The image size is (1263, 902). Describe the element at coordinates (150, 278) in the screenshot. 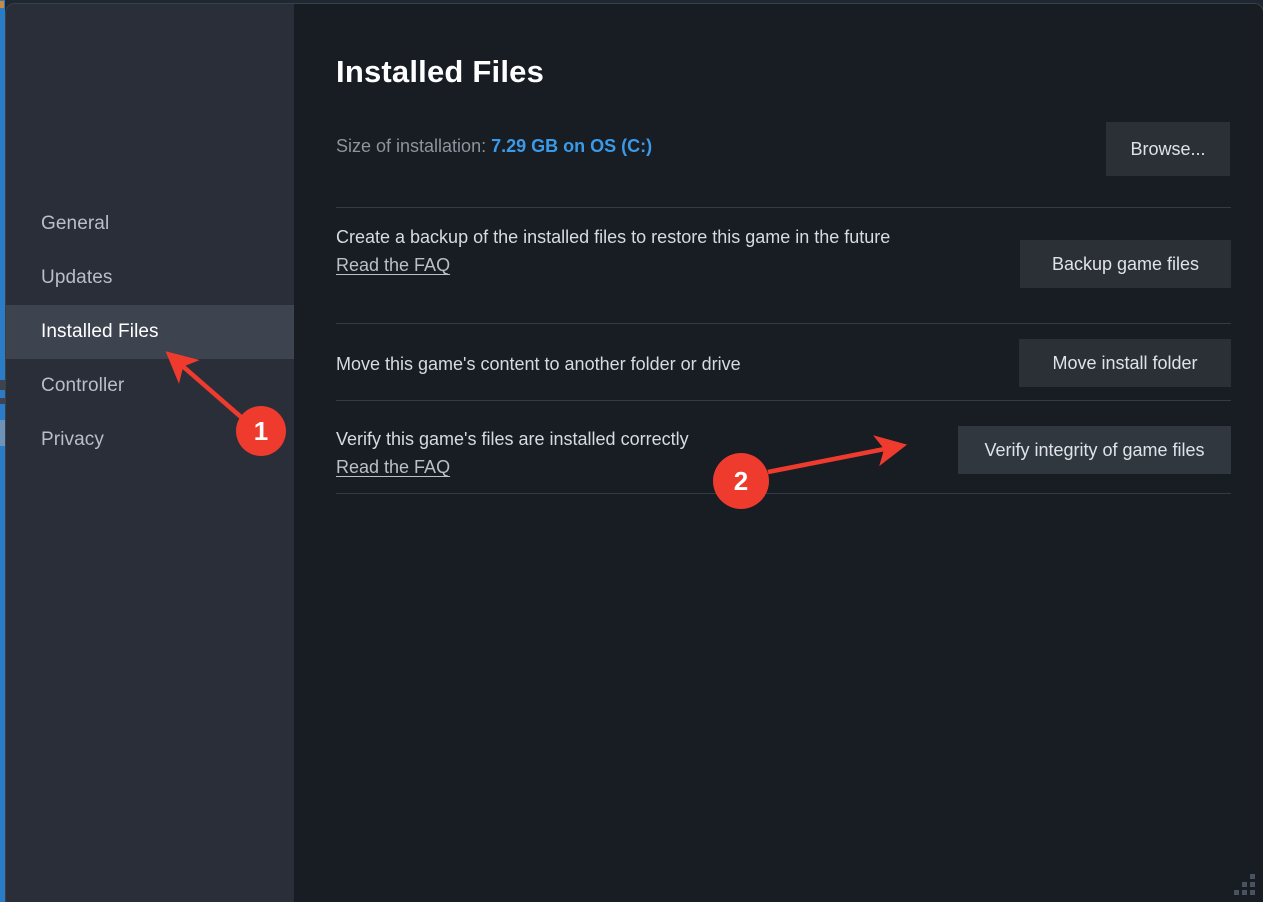

I see `sidebar-item-updates: Updates` at that location.